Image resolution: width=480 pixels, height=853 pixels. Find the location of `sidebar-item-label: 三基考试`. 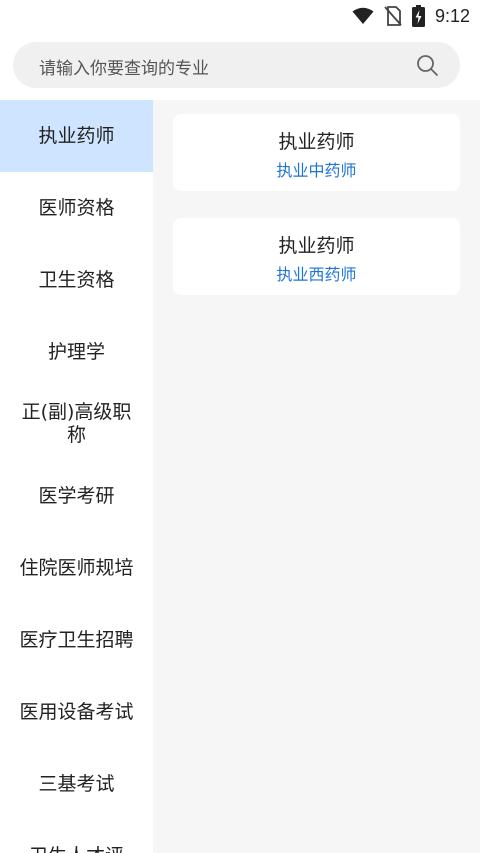

sidebar-item-label: 三基考试 is located at coordinates (76, 783).